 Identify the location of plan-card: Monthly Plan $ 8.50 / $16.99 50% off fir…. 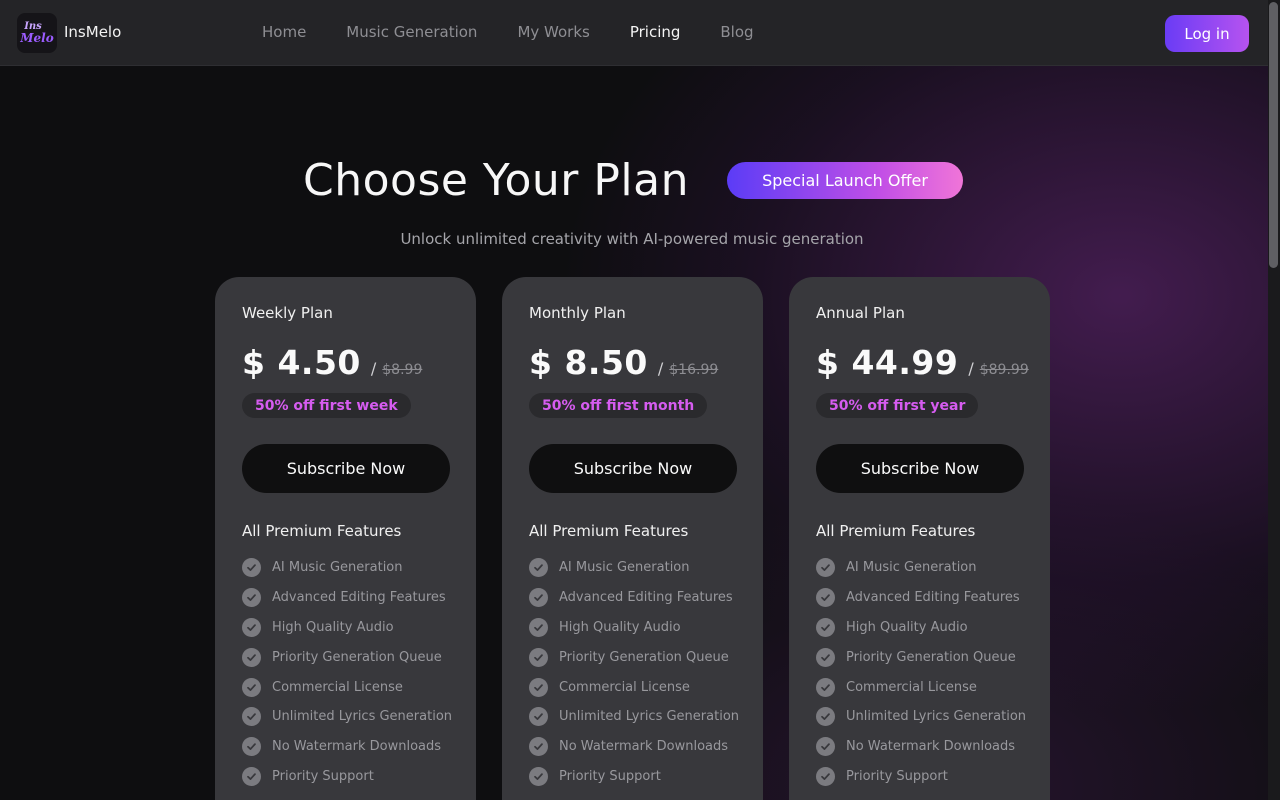
(632, 538).